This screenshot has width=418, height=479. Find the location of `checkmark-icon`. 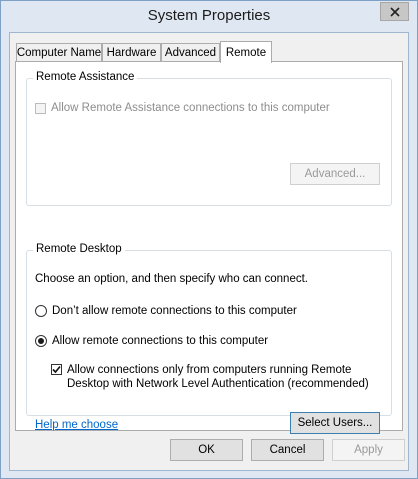

checkmark-icon is located at coordinates (56, 369).